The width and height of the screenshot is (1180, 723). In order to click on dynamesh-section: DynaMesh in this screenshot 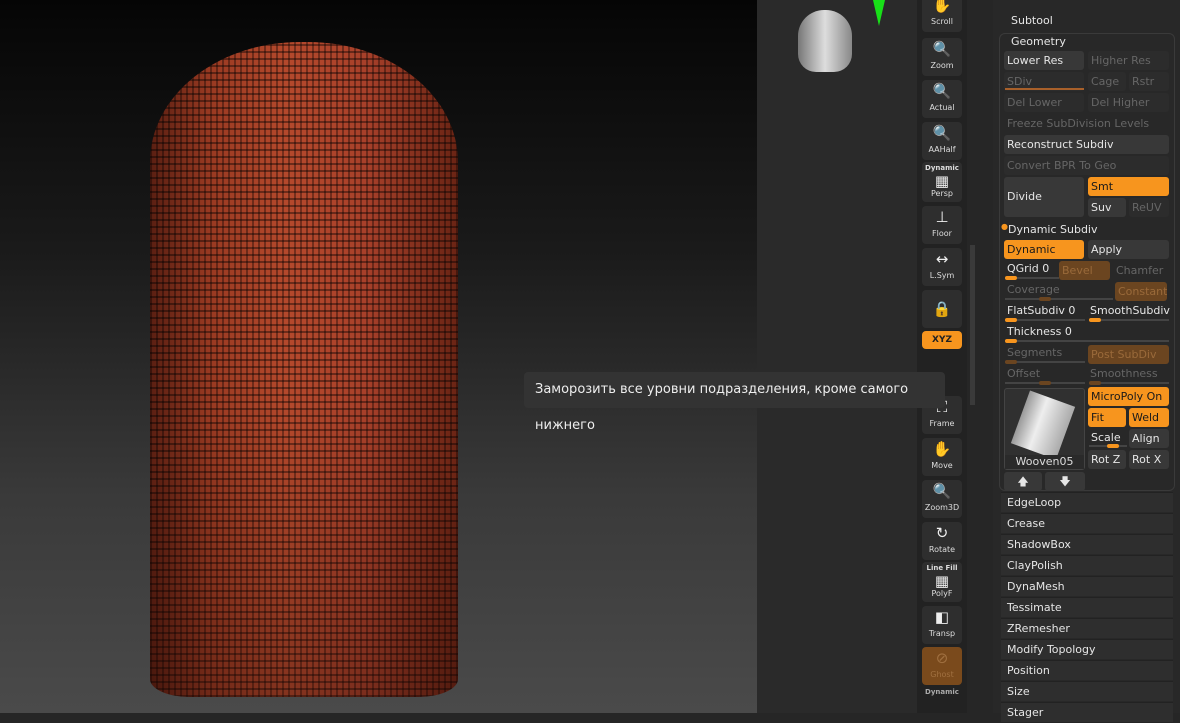, I will do `click(1087, 586)`.